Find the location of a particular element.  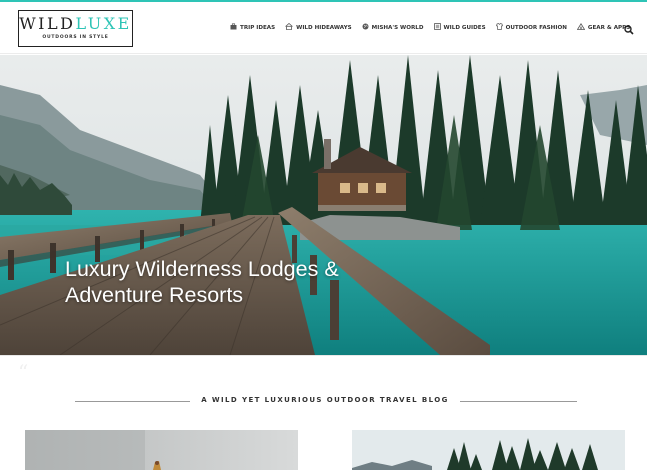

briefcase-icon is located at coordinates (233, 27).